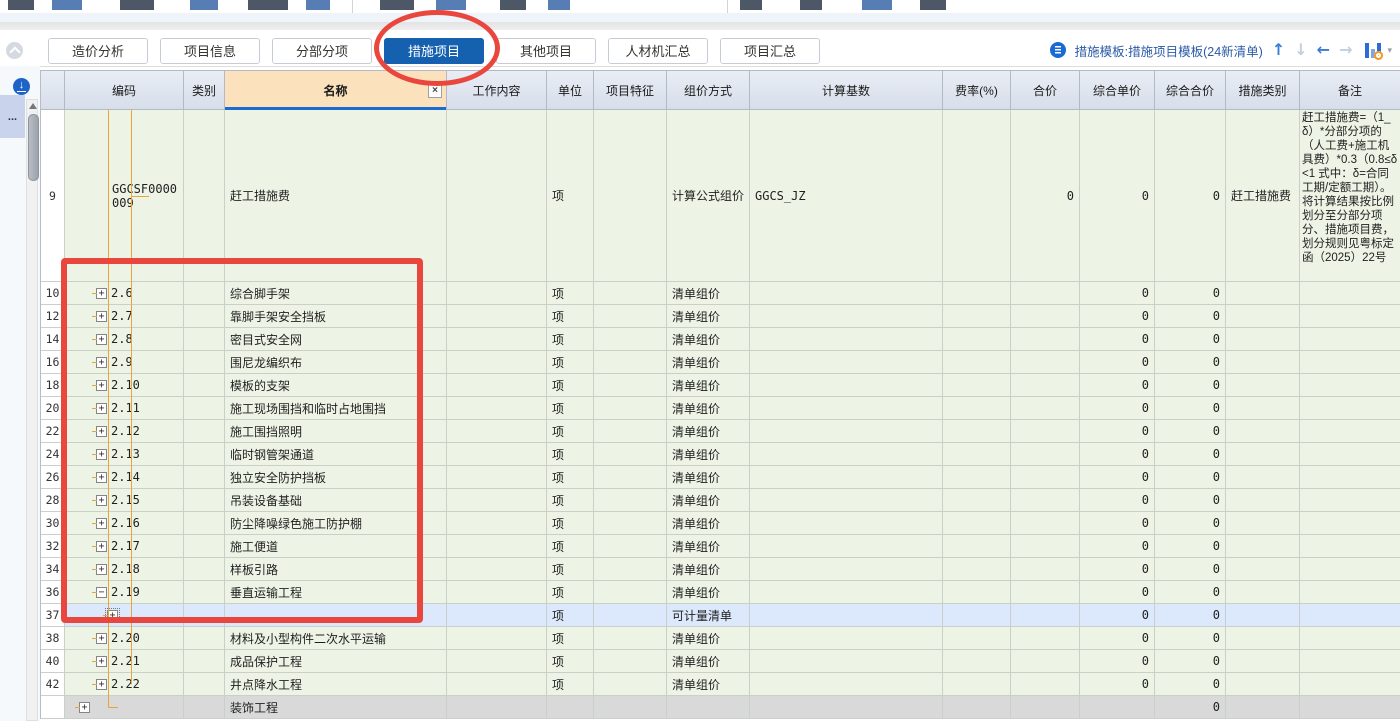 This screenshot has width=1400, height=721. Describe the element at coordinates (497, 90) in the screenshot. I see `column-header-work: 工作内容` at that location.